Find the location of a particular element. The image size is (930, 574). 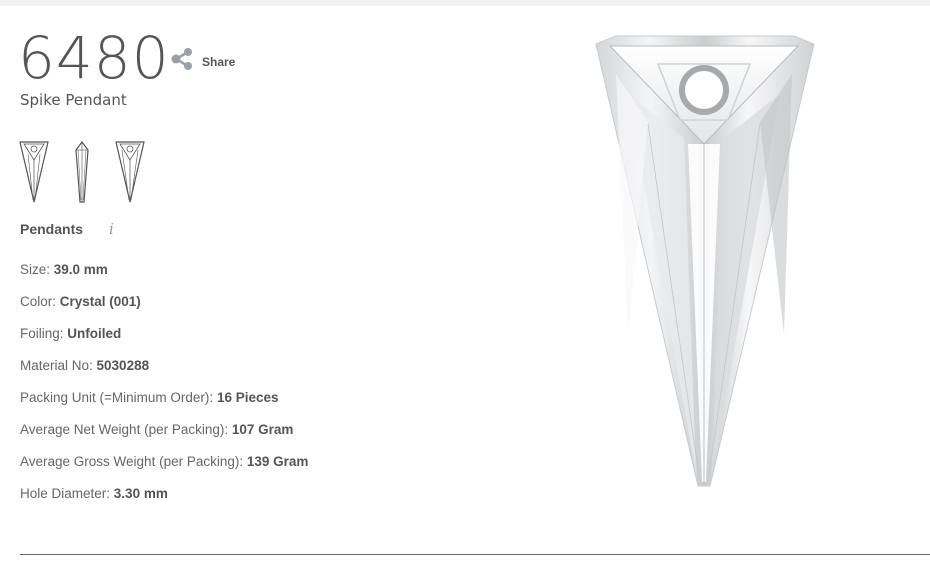

info-icon: i is located at coordinates (111, 229).